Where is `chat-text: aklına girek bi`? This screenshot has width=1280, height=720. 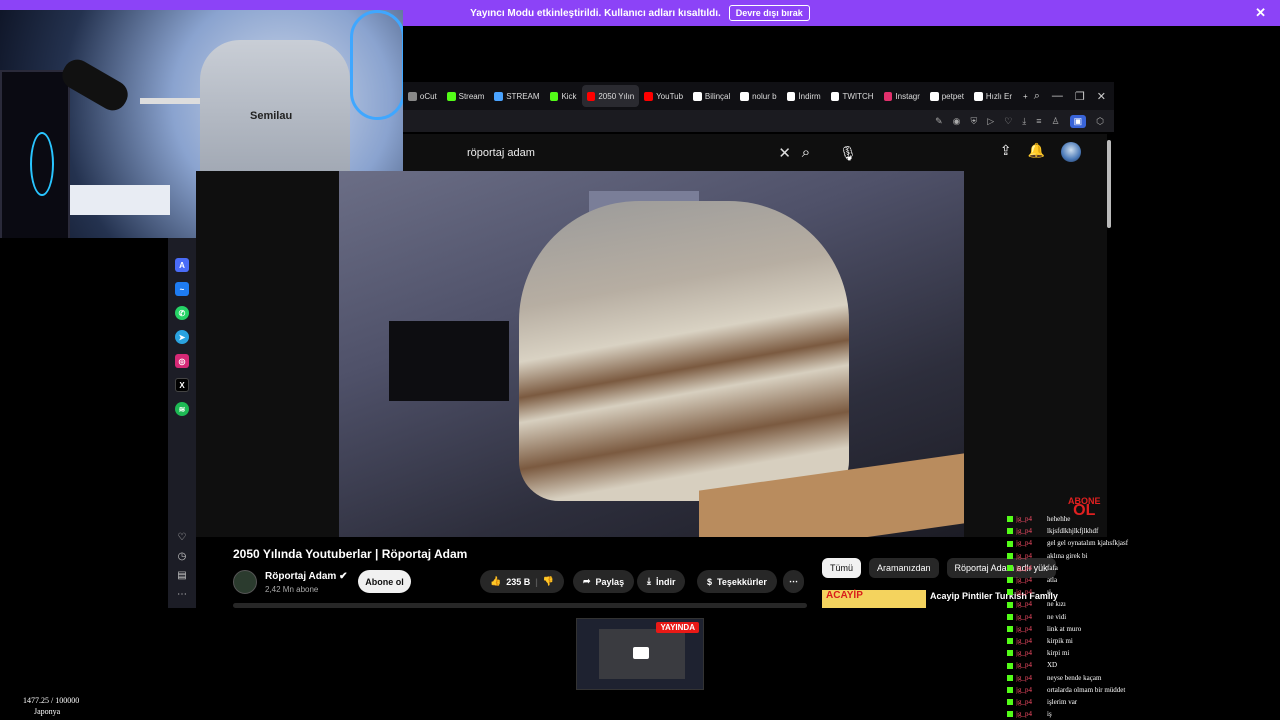 chat-text: aklına girek bi is located at coordinates (1067, 555).